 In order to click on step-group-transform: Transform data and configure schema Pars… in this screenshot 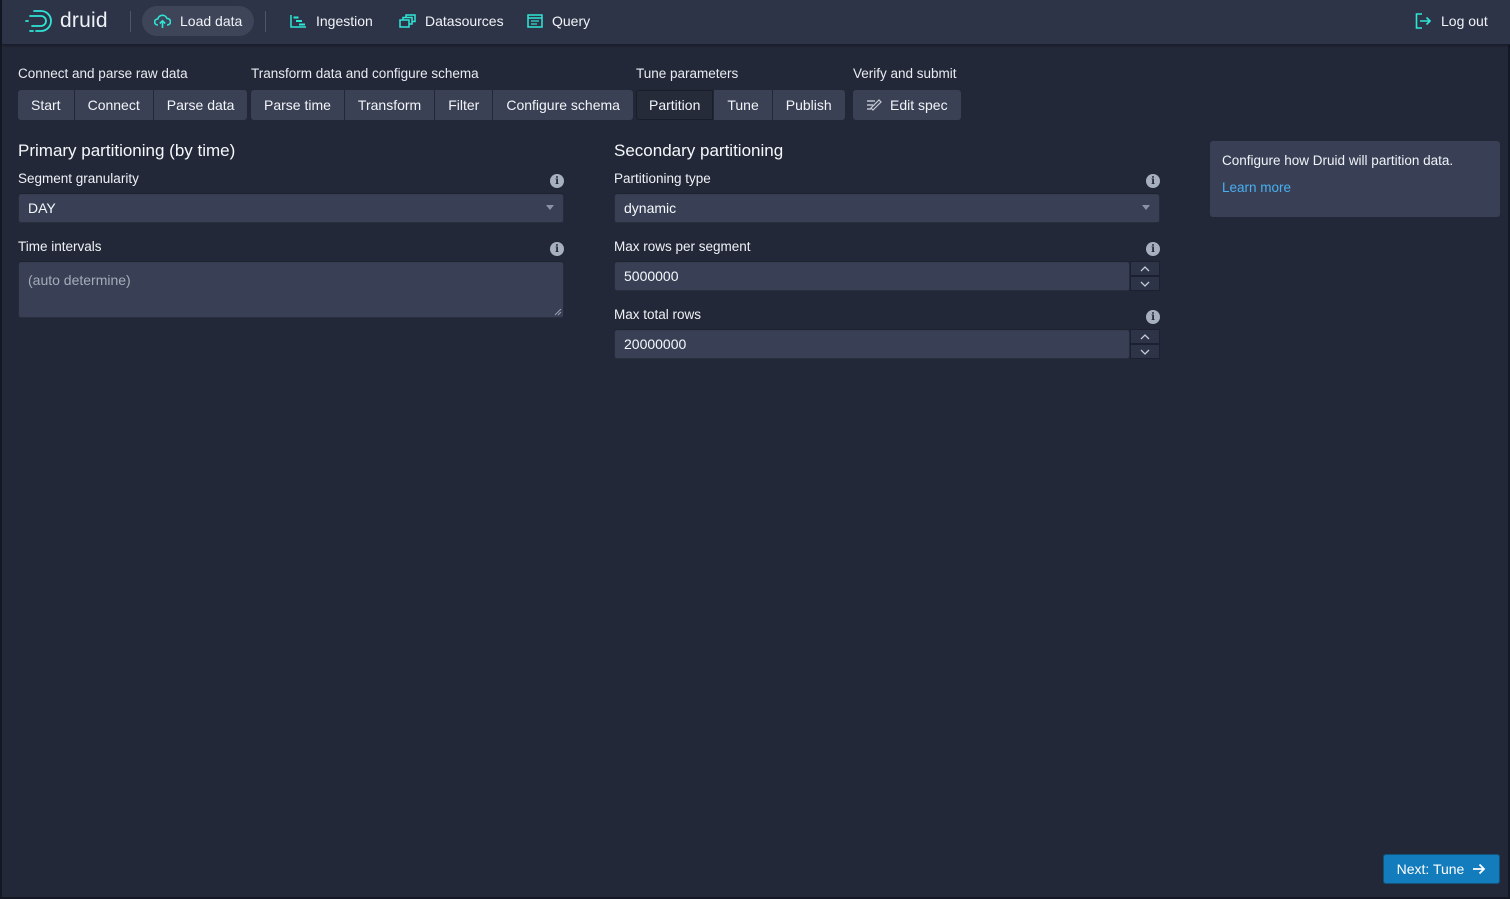, I will do `click(442, 93)`.